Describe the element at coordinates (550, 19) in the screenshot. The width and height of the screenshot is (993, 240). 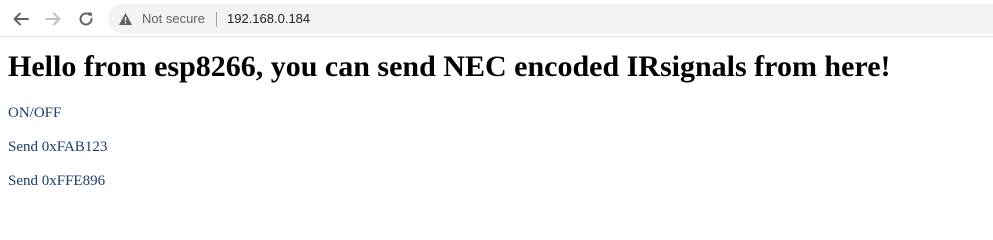
I see `address-bar: Not secure 192.168.0.184` at that location.